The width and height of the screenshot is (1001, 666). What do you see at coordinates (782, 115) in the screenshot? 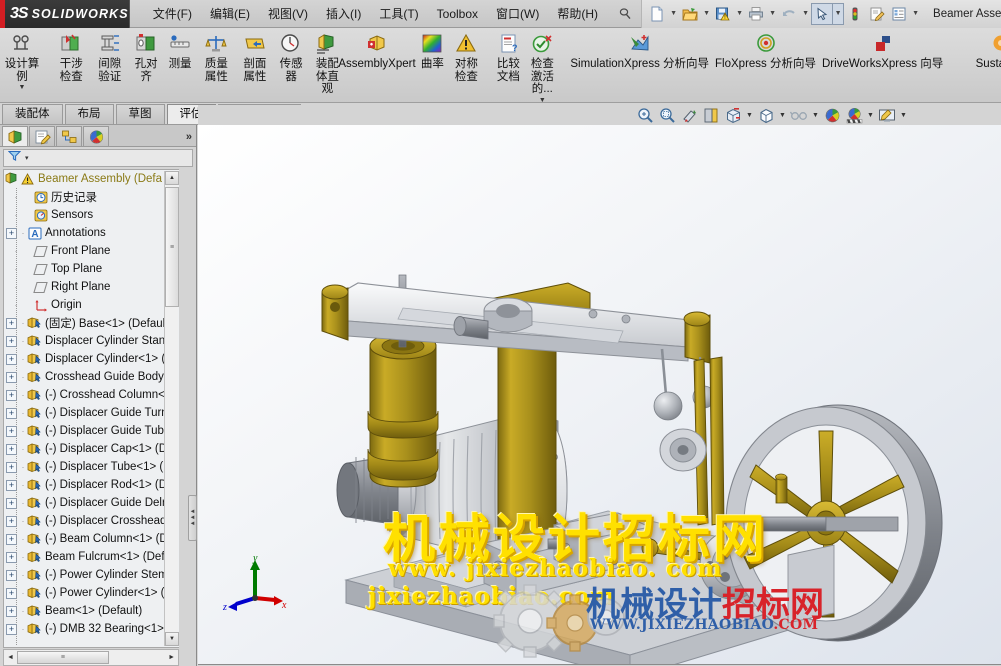
I see `display-style-caret-icon: ▼` at bounding box center [782, 115].